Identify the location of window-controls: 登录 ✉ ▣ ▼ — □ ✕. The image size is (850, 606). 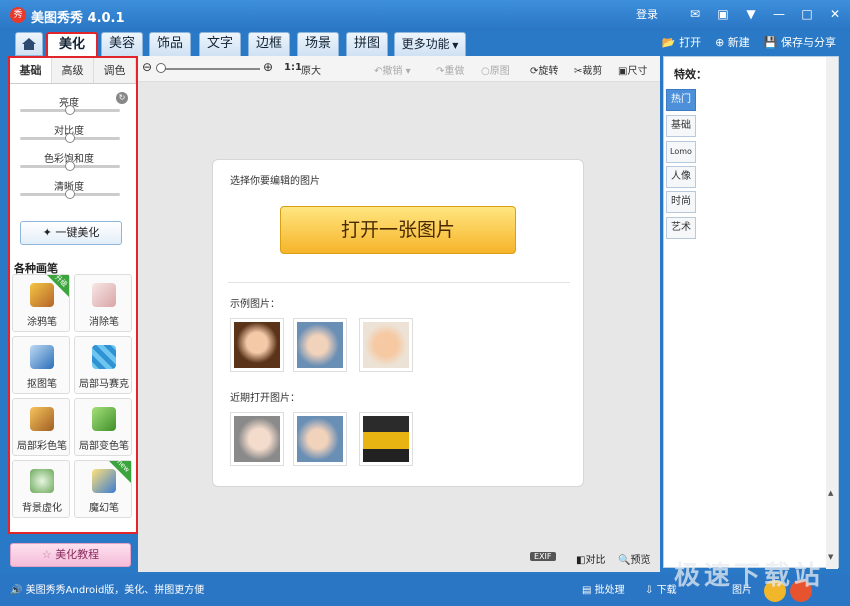
(740, 14).